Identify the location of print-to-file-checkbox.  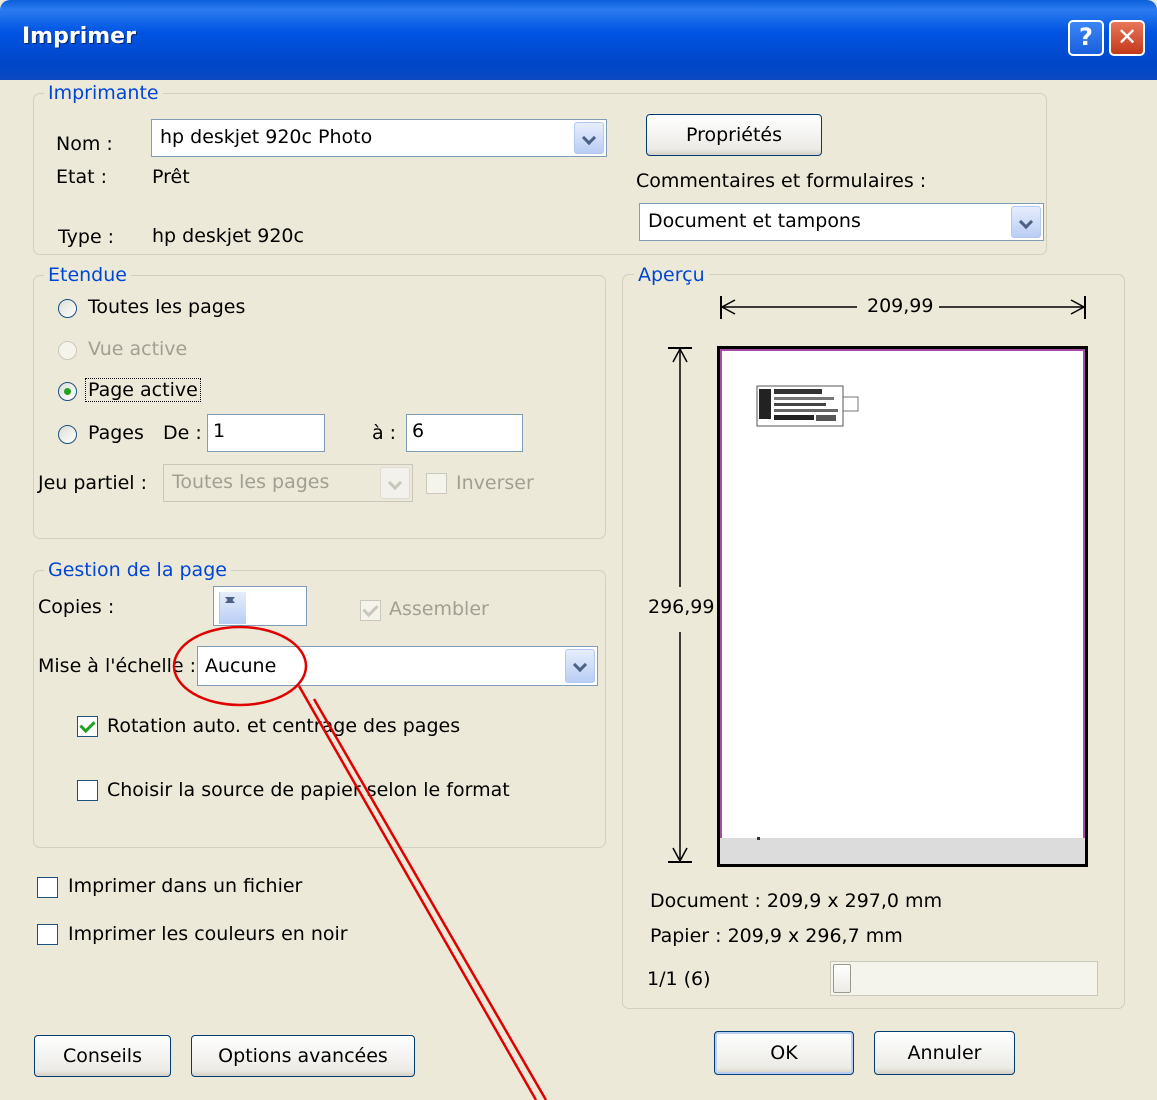
(47, 887).